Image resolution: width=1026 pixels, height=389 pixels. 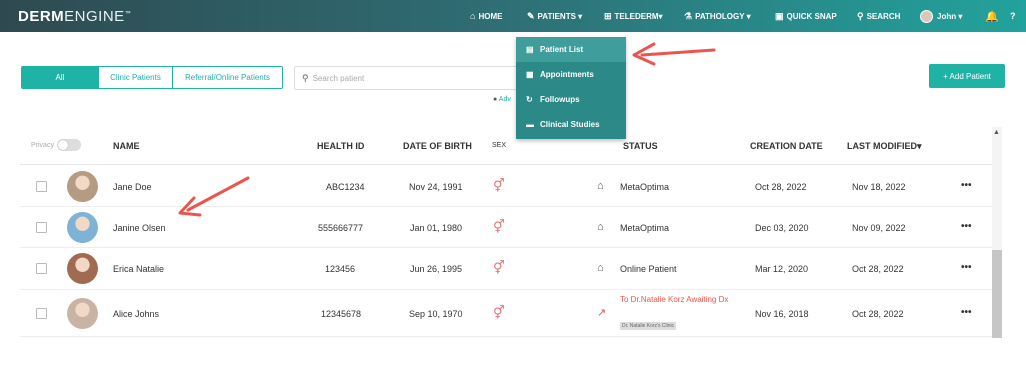 I want to click on help-icon: ?, so click(x=1013, y=16).